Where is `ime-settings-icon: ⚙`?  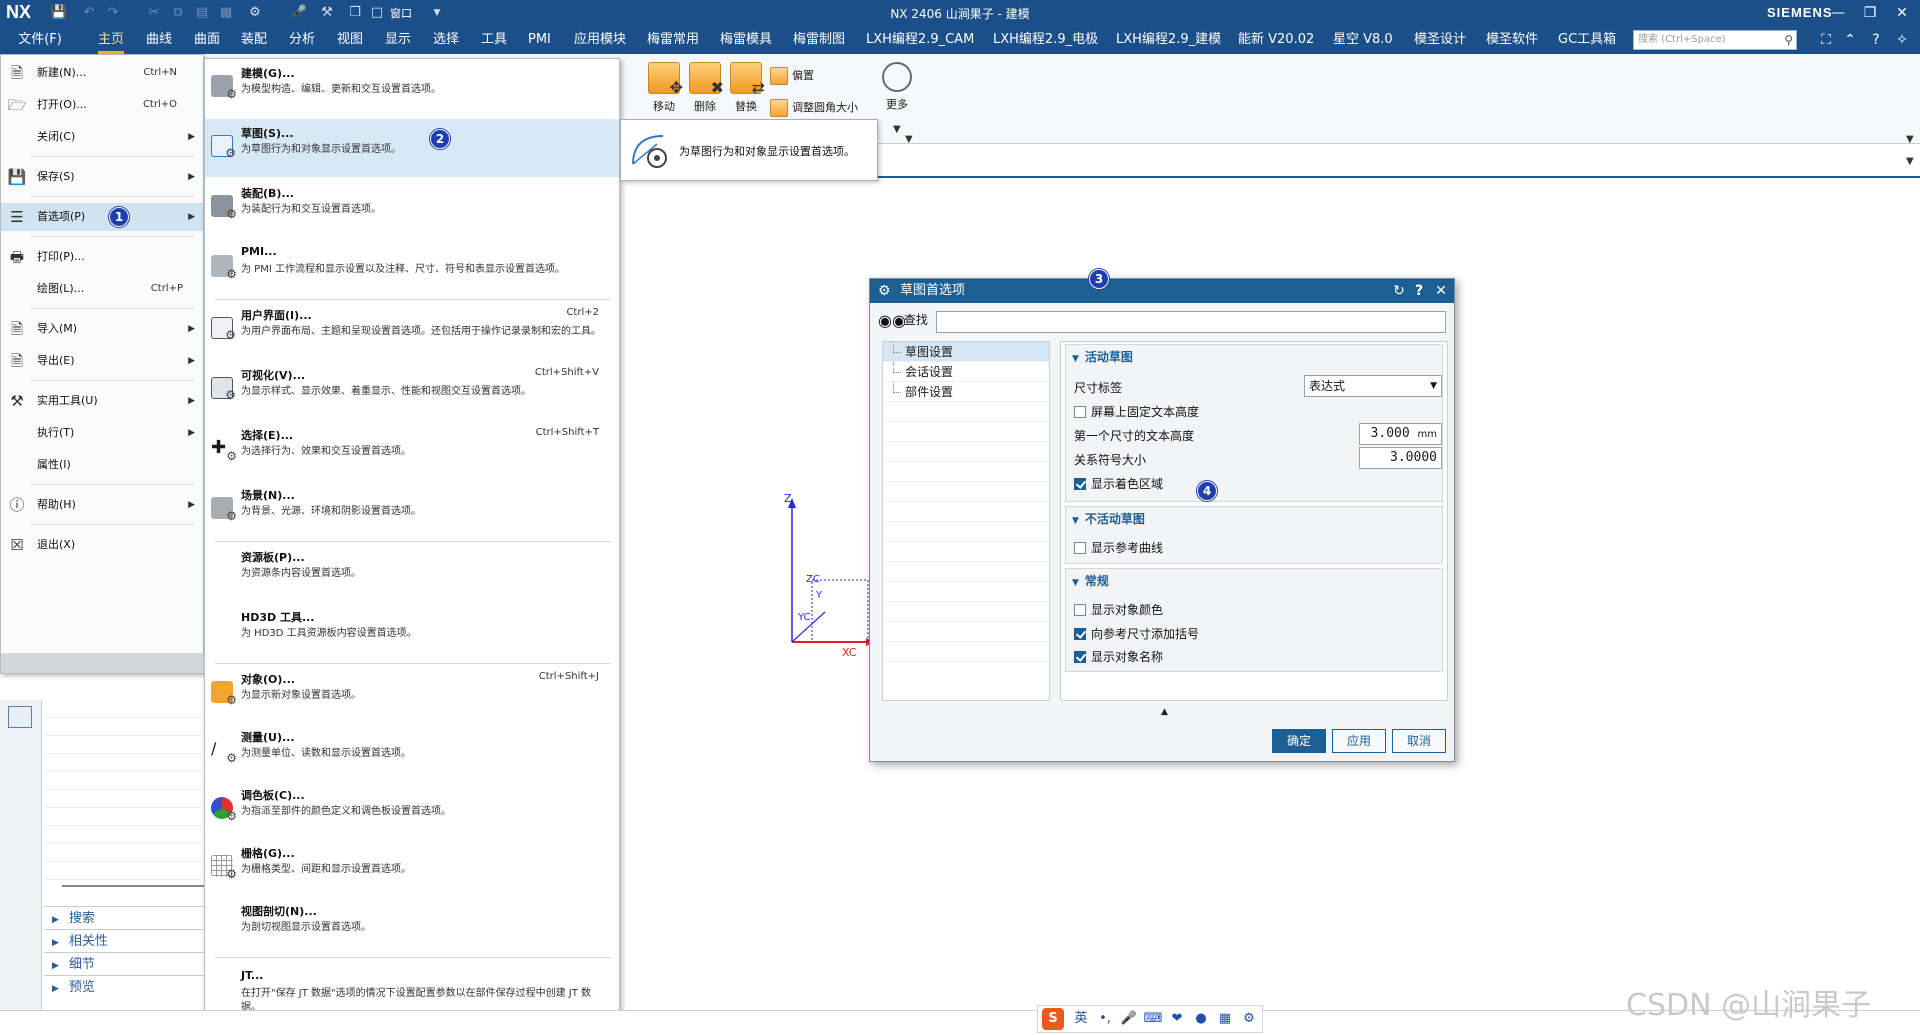 ime-settings-icon: ⚙ is located at coordinates (1249, 1019).